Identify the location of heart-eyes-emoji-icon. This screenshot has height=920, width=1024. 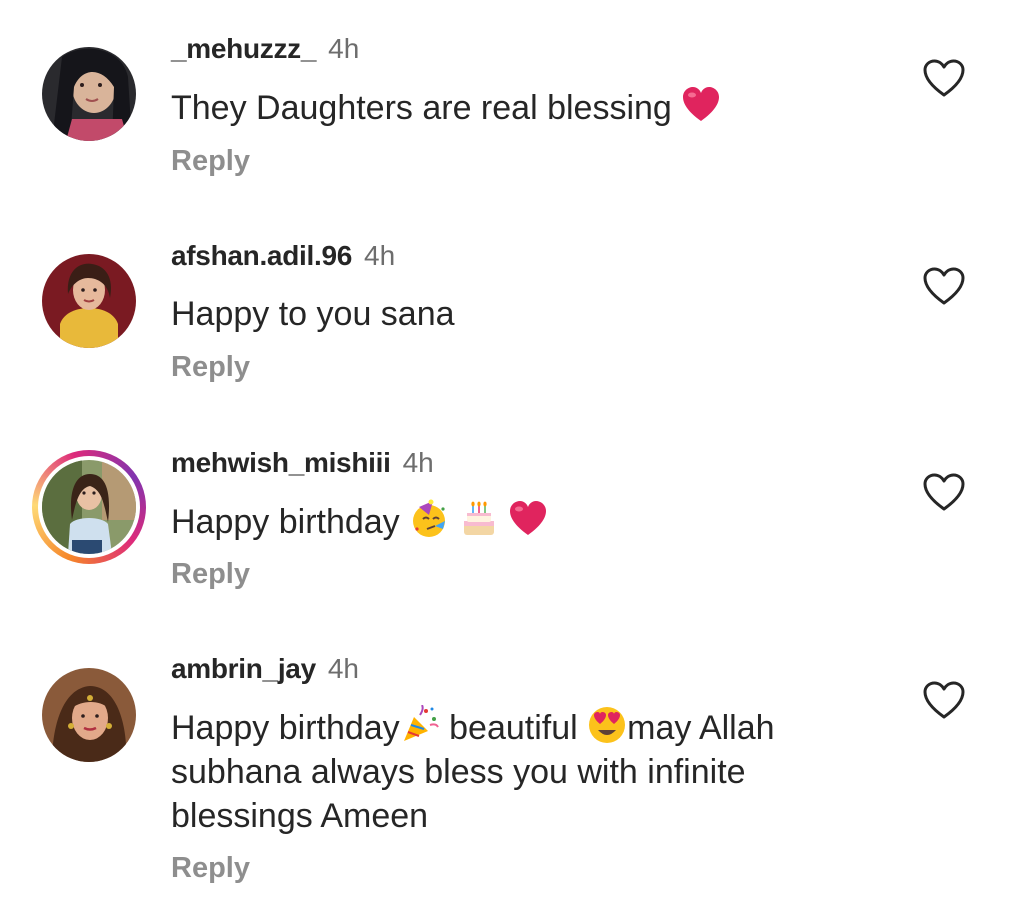
(607, 725).